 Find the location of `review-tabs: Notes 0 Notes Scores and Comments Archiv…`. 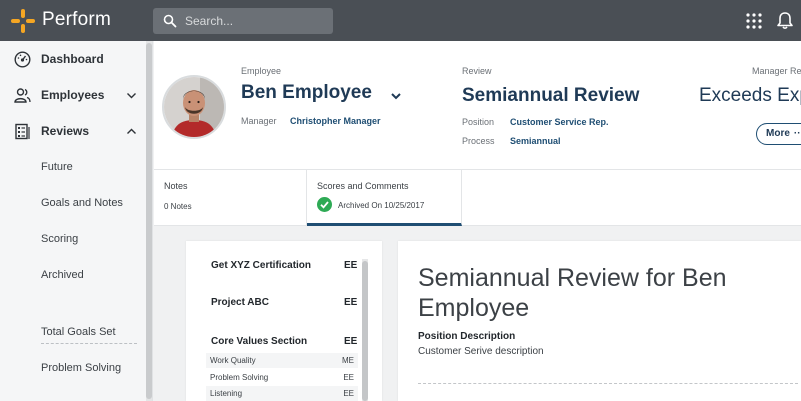

review-tabs: Notes 0 Notes Scores and Comments Archiv… is located at coordinates (477, 198).